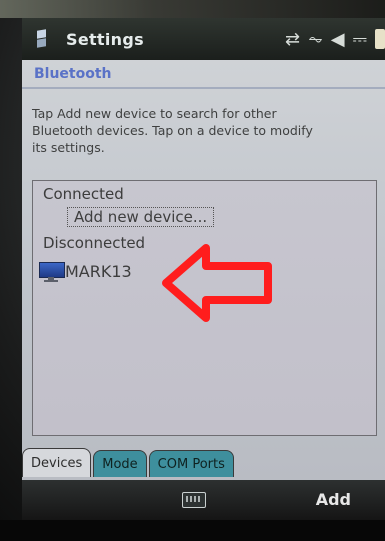  I want to click on window-title: Settings, so click(105, 39).